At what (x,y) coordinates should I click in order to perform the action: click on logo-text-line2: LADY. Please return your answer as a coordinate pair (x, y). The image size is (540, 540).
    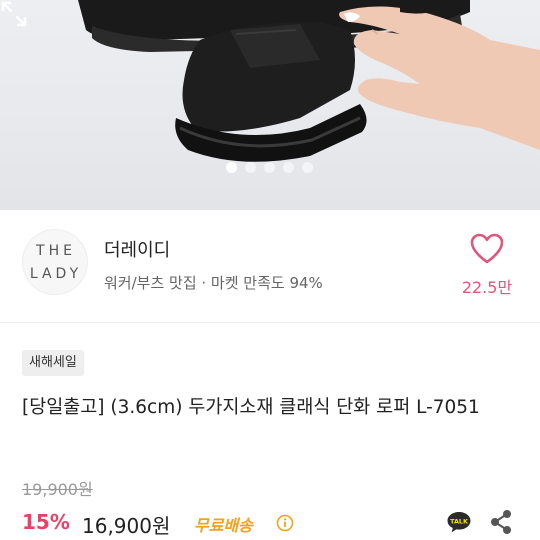
    Looking at the image, I should click on (56, 274).